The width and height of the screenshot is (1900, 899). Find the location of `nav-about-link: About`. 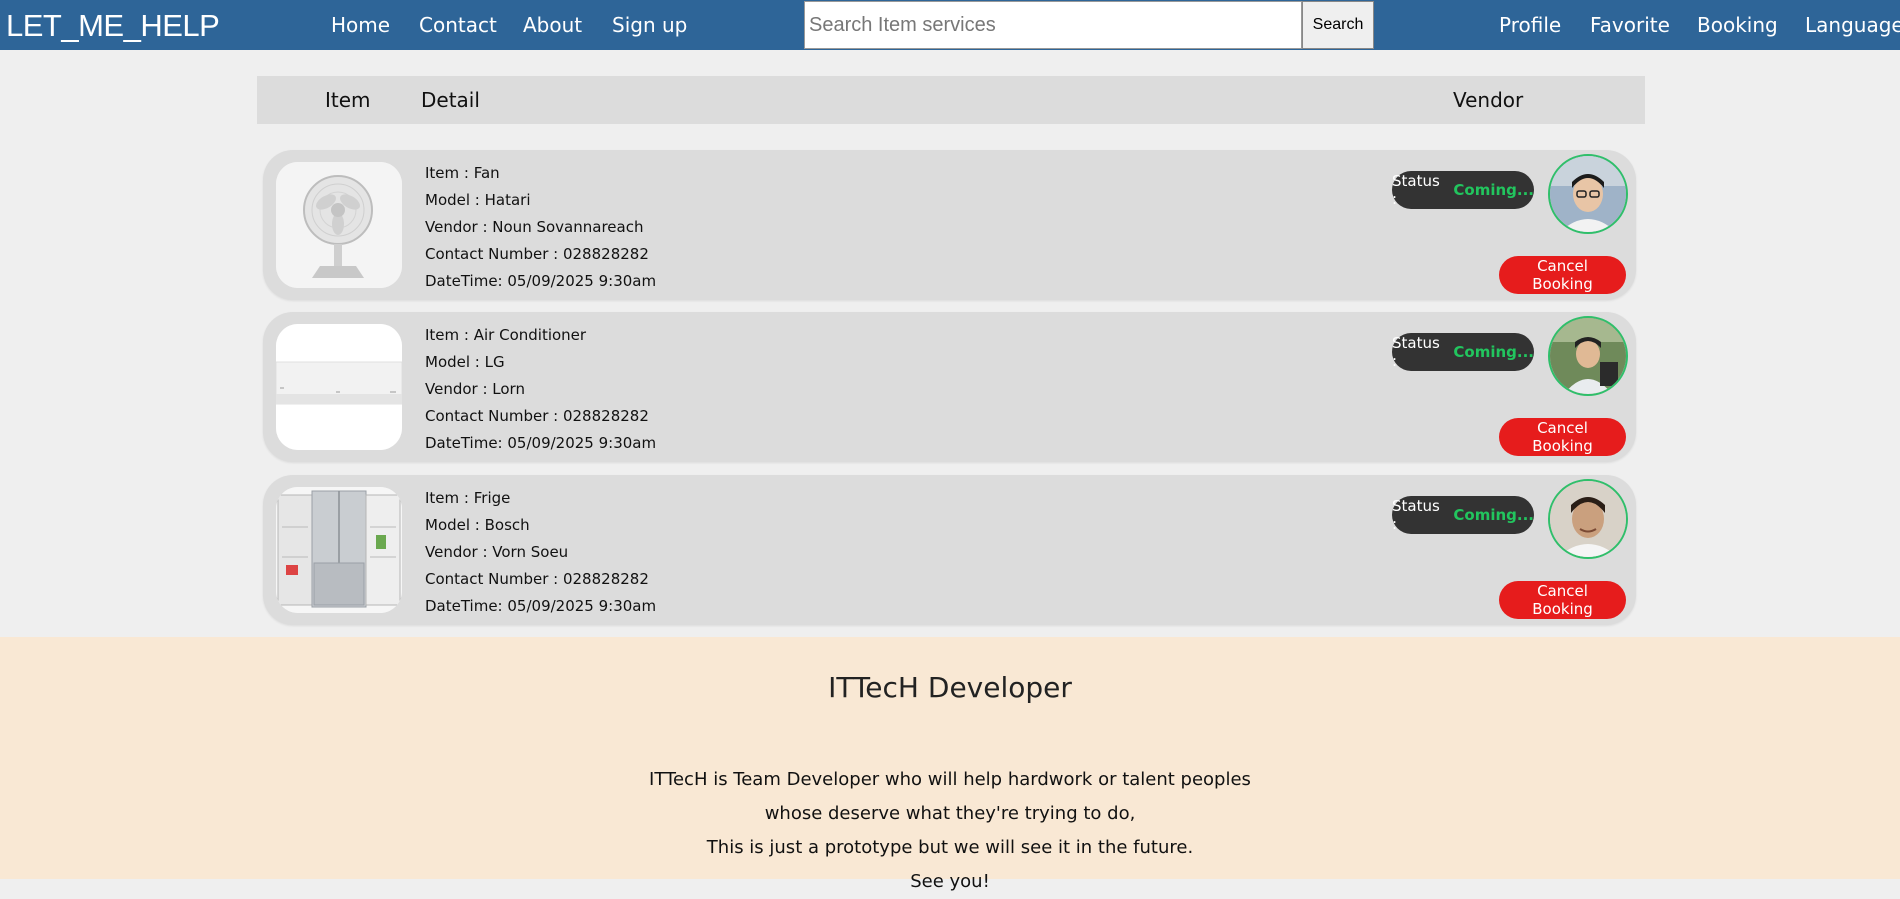

nav-about-link: About is located at coordinates (552, 25).